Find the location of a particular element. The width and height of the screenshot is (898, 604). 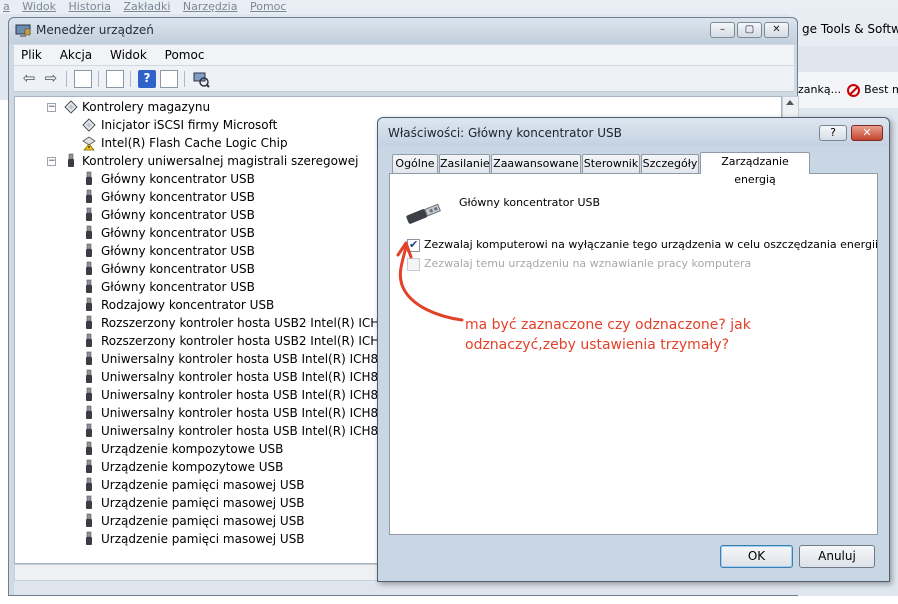

minimize-button: – is located at coordinates (722, 30).